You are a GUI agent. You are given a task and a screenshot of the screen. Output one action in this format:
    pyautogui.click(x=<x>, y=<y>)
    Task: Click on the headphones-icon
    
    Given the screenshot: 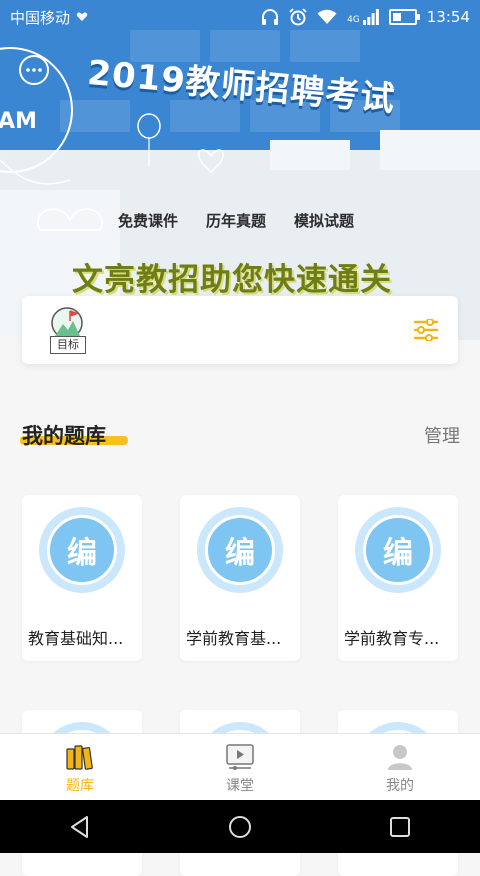 What is the action you would take?
    pyautogui.click(x=270, y=17)
    